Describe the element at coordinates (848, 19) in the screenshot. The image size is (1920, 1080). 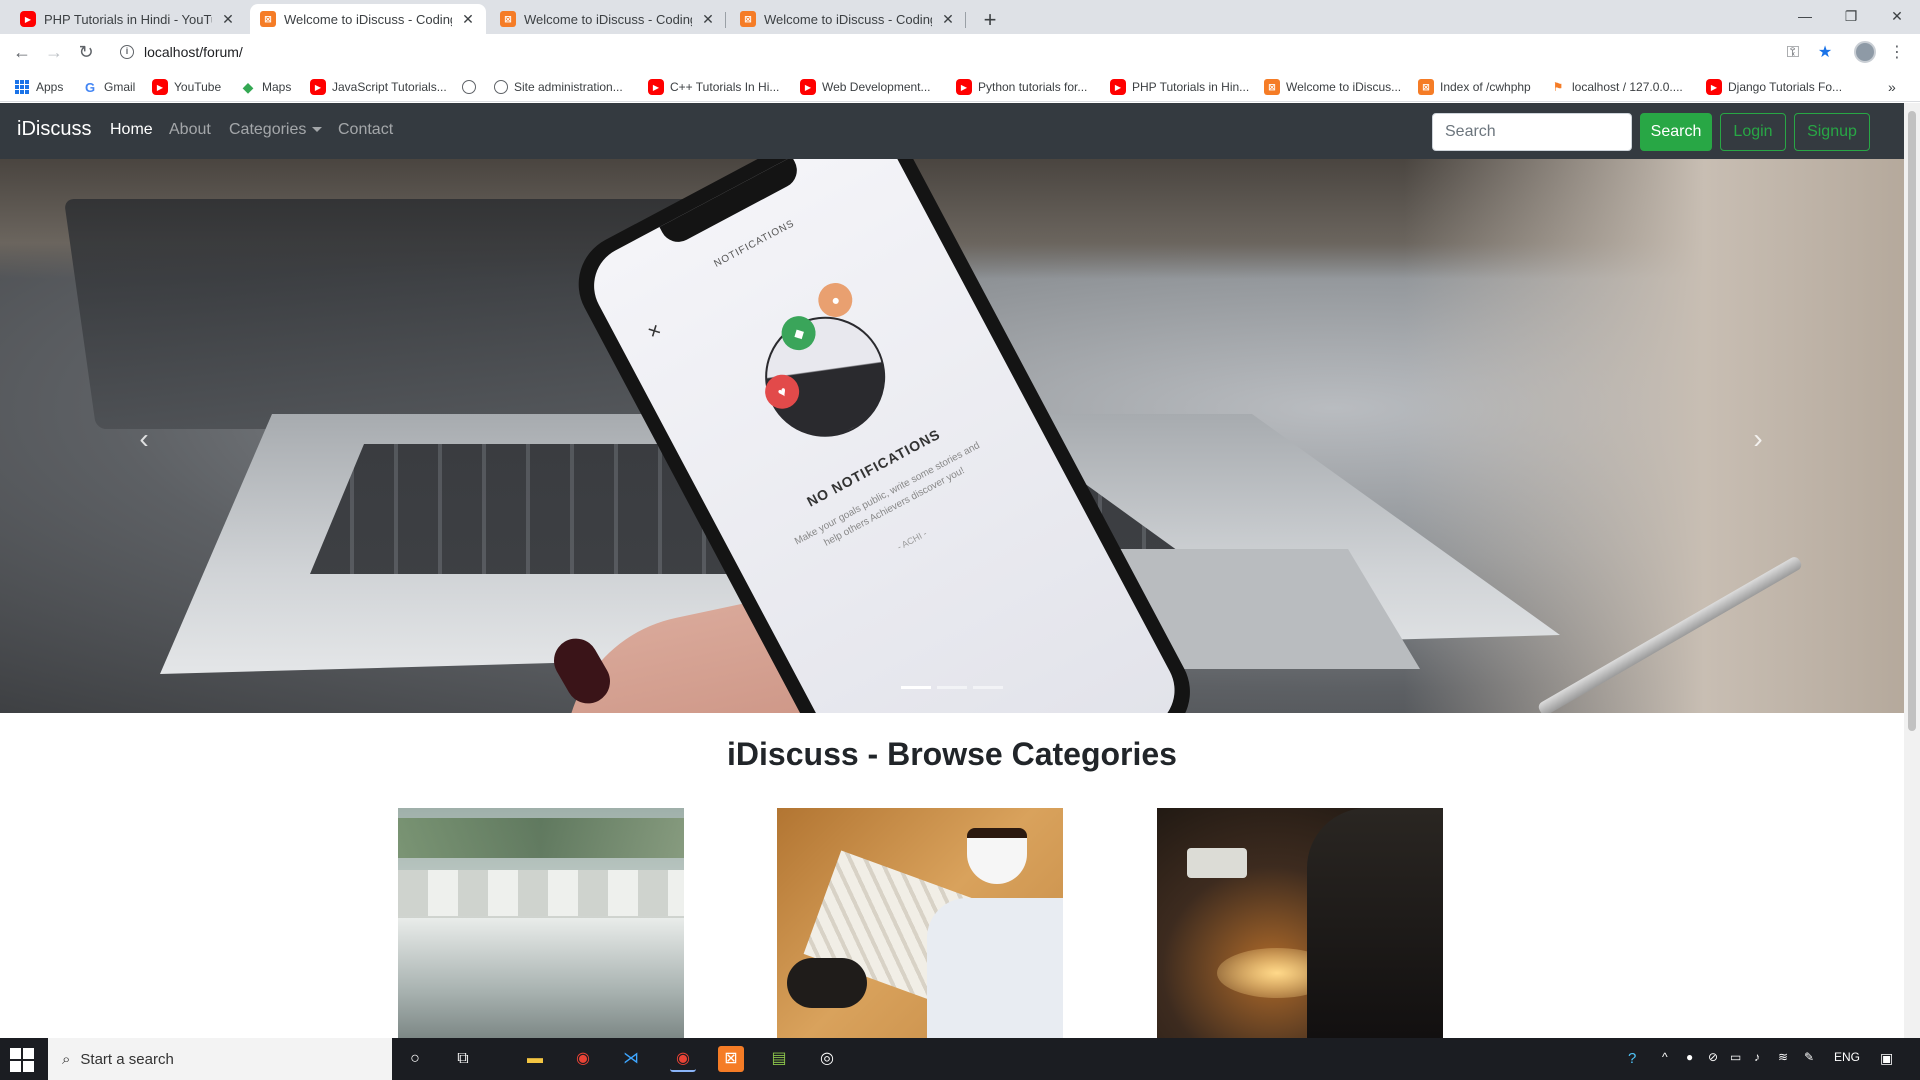
I see `tab-idiscuss-3: ⊠ Welcome to iDiscuss - Coding Fo ✕` at that location.